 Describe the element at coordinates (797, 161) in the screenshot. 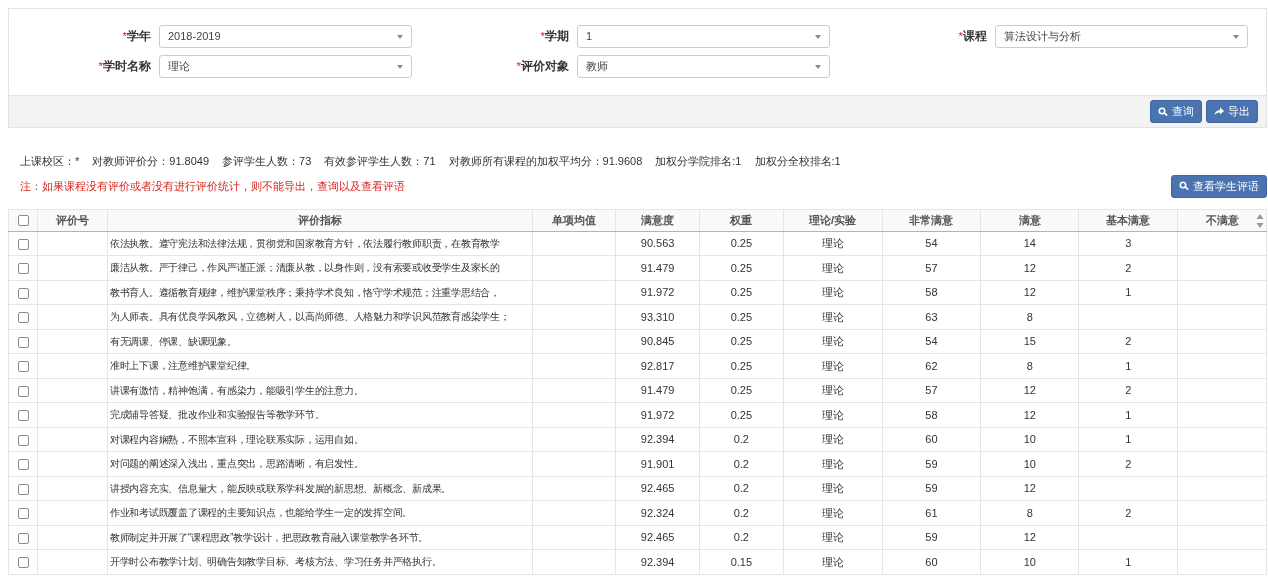

I see `summary-text: 加权分全校排名:1` at that location.